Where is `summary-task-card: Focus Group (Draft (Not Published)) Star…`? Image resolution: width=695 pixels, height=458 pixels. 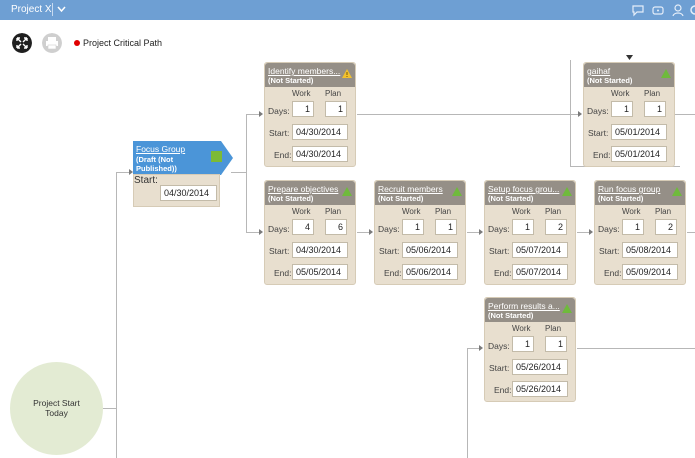 summary-task-card: Focus Group (Draft (Not Published)) Star… is located at coordinates (183, 174).